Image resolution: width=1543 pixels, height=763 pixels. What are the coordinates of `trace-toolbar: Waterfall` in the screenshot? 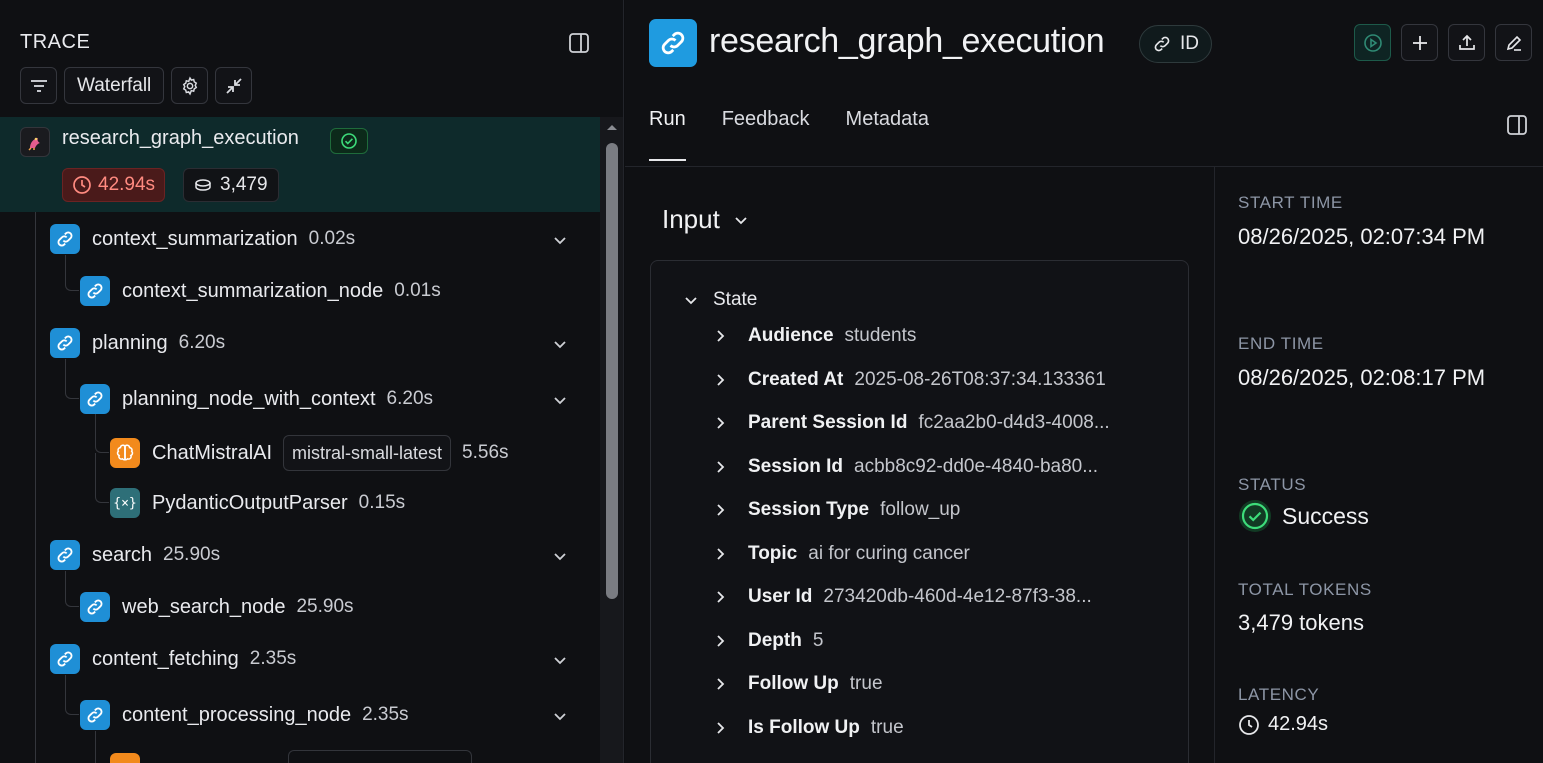 It's located at (136, 85).